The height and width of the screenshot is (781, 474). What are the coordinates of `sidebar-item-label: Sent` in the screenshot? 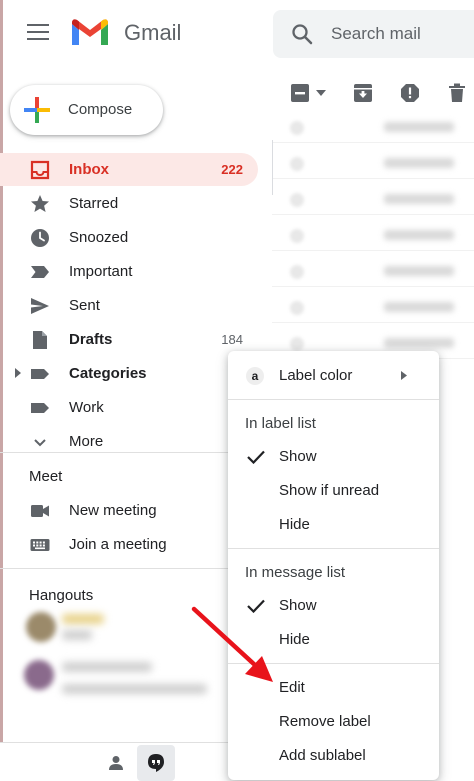 It's located at (84, 305).